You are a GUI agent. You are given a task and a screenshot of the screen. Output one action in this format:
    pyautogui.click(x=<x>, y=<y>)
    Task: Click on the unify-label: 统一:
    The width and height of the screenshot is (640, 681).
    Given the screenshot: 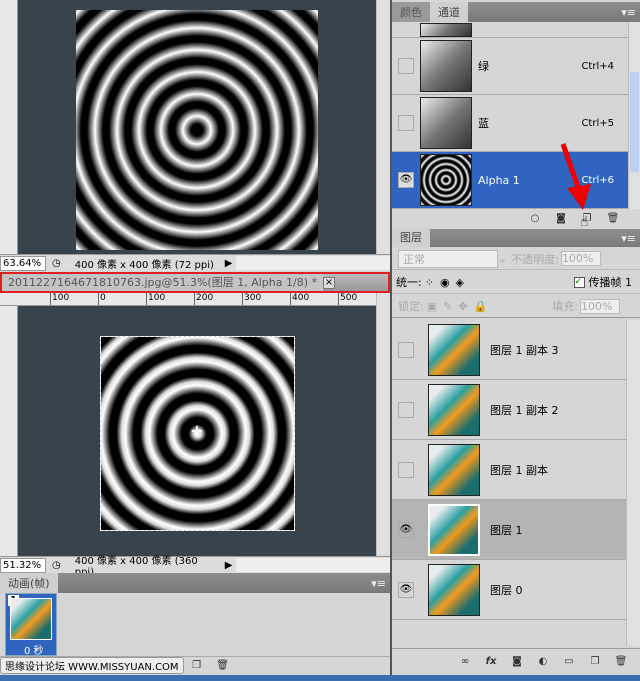 What is the action you would take?
    pyautogui.click(x=409, y=282)
    